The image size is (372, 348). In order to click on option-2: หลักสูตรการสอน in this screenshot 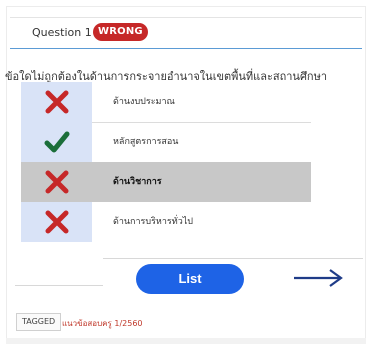, I will do `click(166, 142)`.